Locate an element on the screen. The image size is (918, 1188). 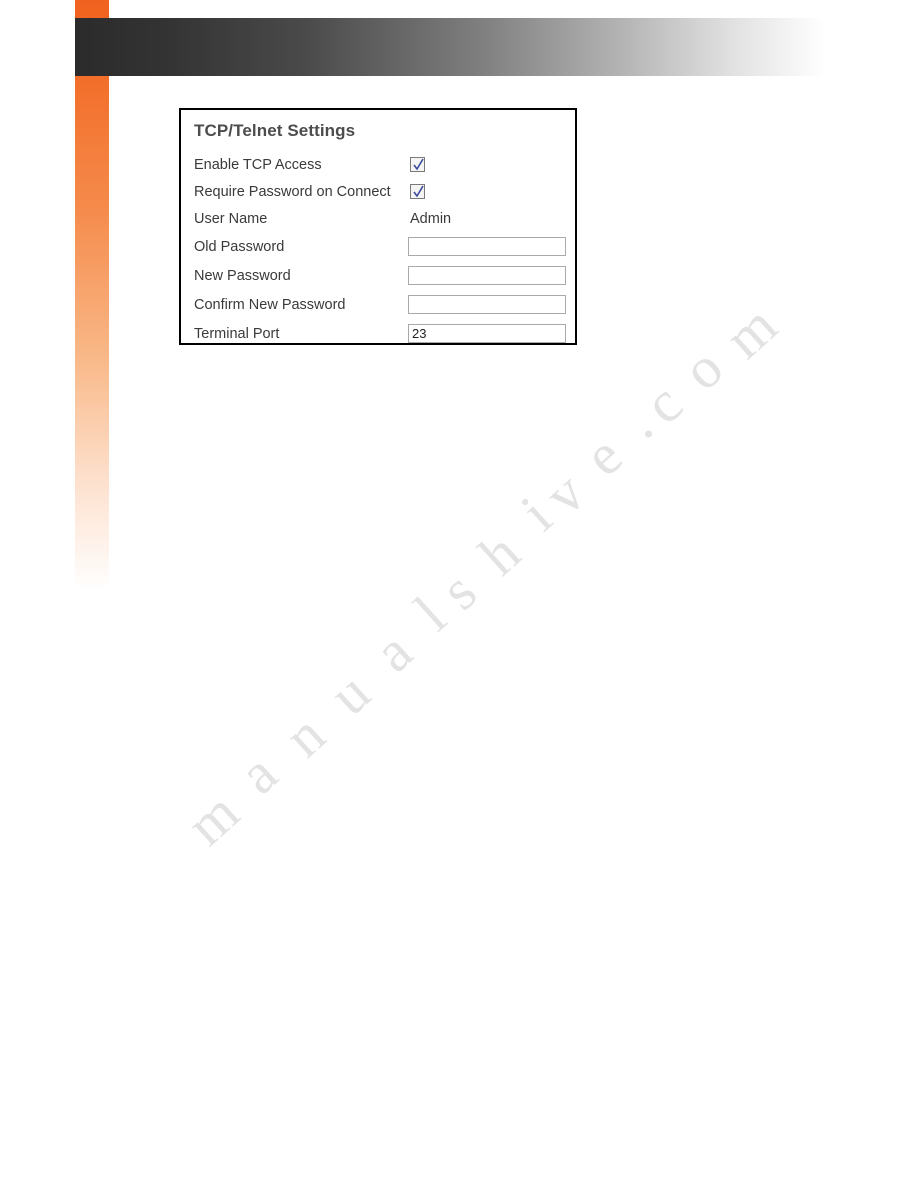
watermark-char: o is located at coordinates (702, 368).